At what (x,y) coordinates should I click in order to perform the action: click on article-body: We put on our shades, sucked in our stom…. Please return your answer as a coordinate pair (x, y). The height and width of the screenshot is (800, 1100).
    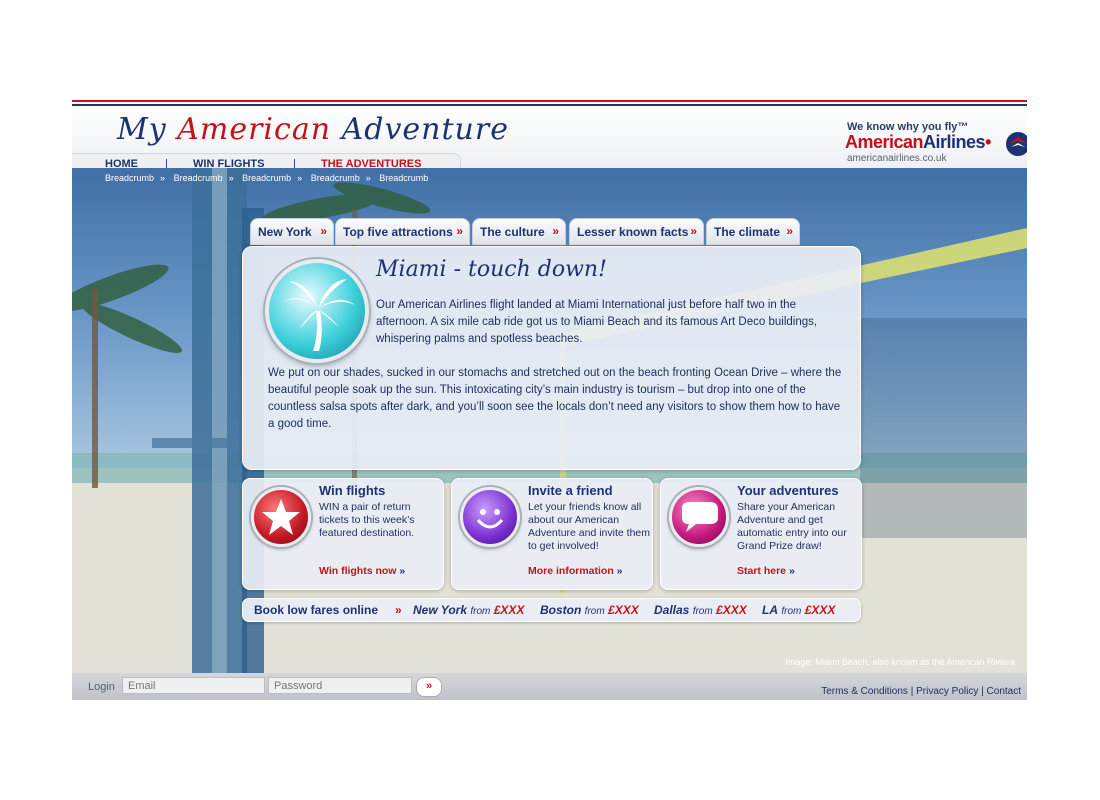
    Looking at the image, I should click on (555, 398).